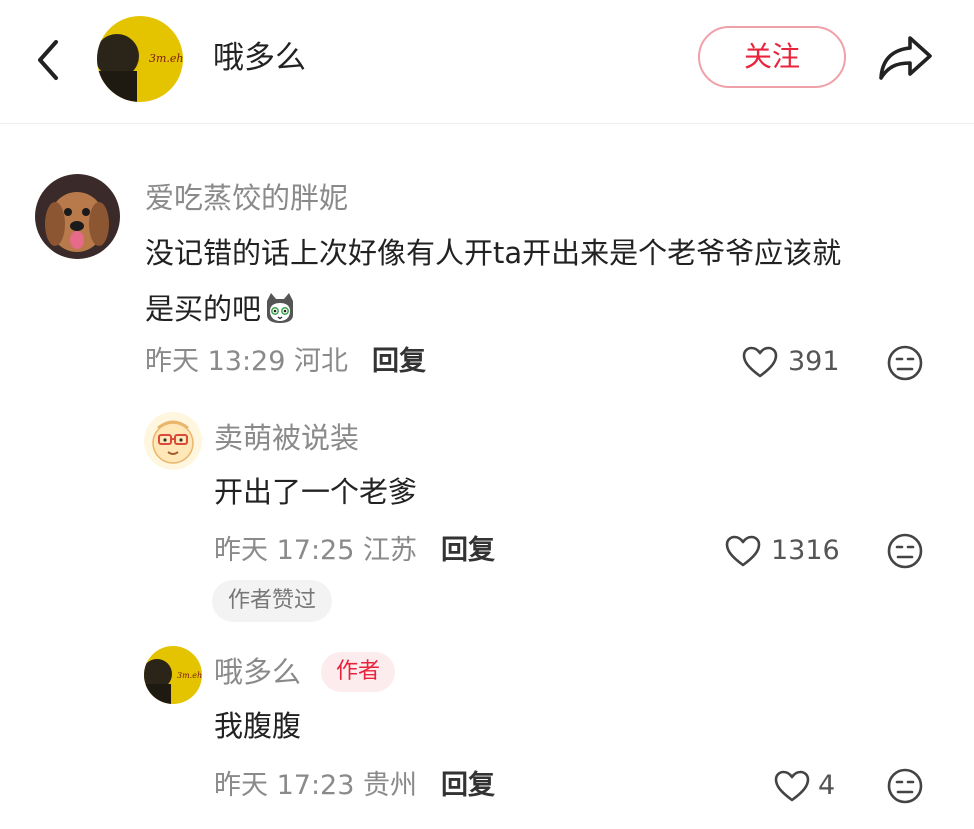 This screenshot has width=974, height=829. Describe the element at coordinates (203, 309) in the screenshot. I see `comment-text-line2: 是买的吧` at that location.